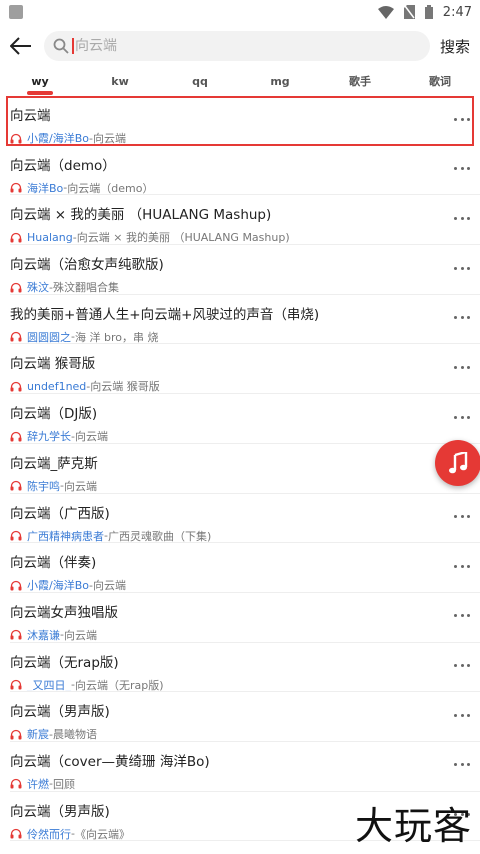 The width and height of the screenshot is (480, 854). I want to click on status-icons: 2:47, so click(424, 12).